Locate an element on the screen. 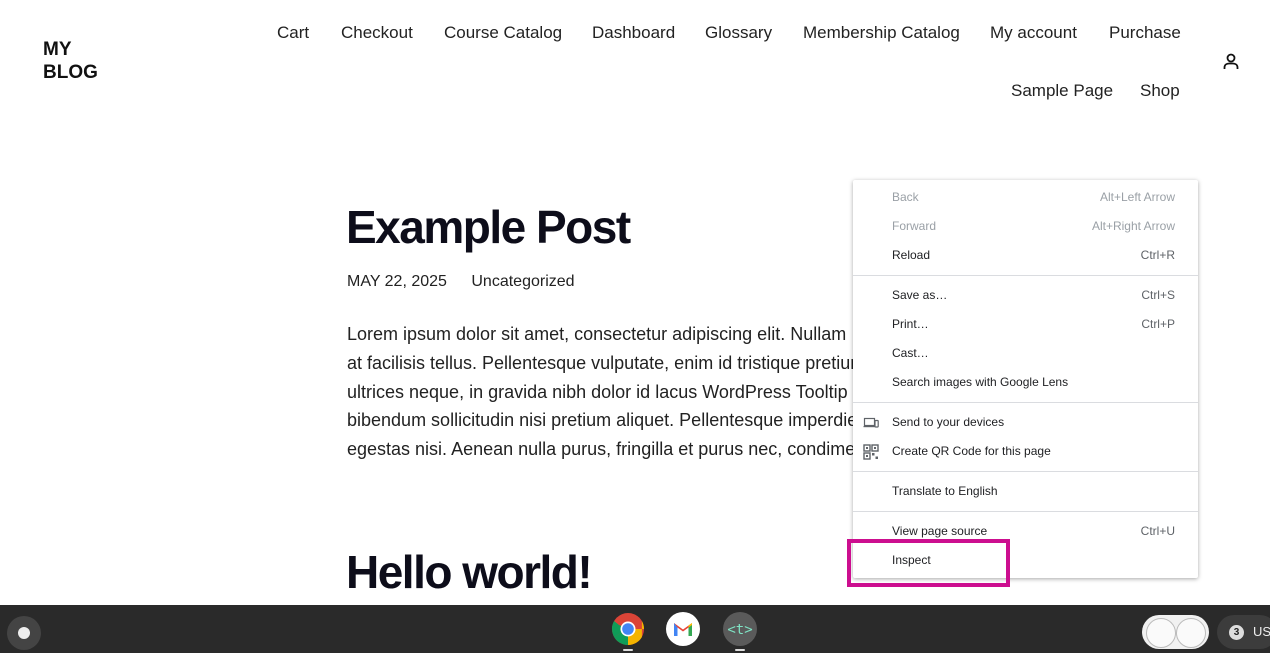 The height and width of the screenshot is (653, 1270). menu-item-shortcut: Alt+Right Arrow is located at coordinates (1133, 226).